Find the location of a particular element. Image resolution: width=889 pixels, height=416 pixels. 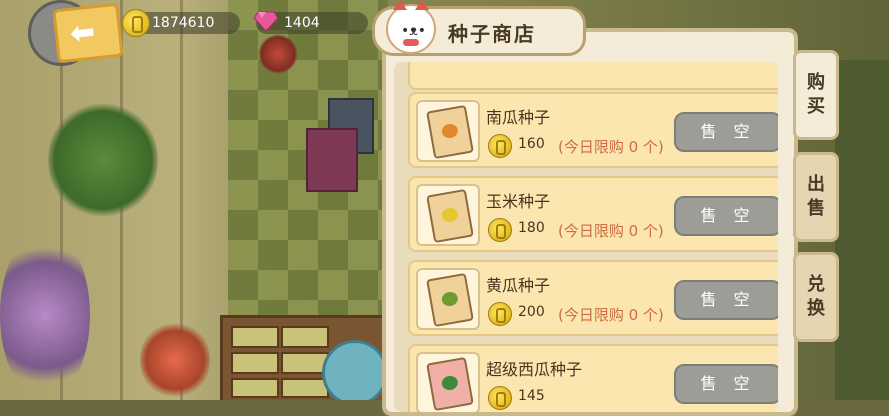

flower-bunch is located at coordinates (175, 360).